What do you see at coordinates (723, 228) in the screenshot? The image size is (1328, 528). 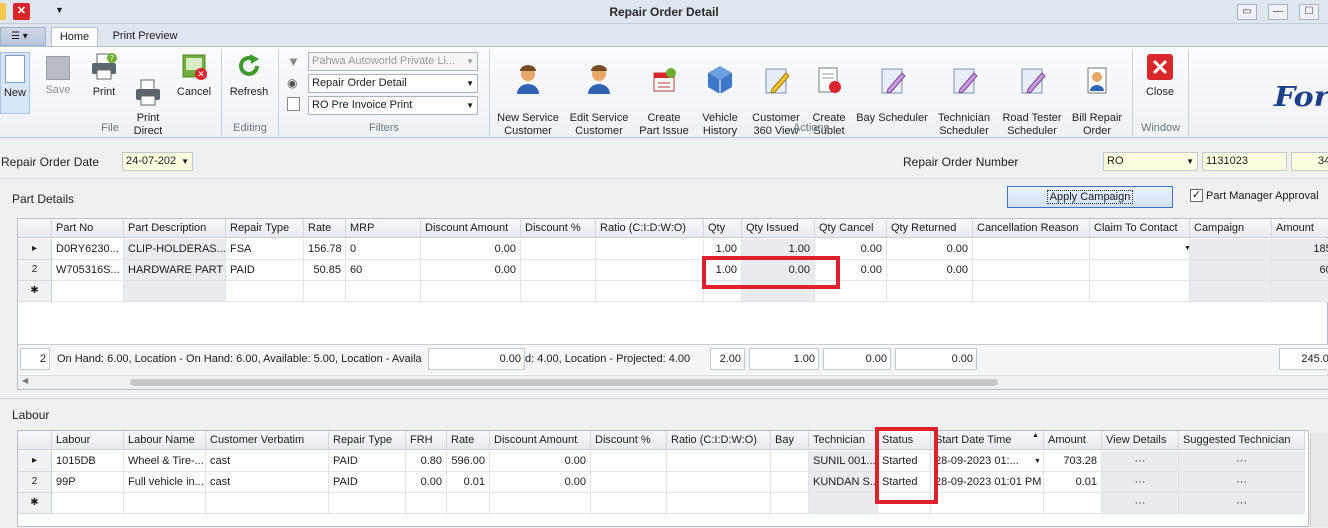 I see `column-header: Qty` at bounding box center [723, 228].